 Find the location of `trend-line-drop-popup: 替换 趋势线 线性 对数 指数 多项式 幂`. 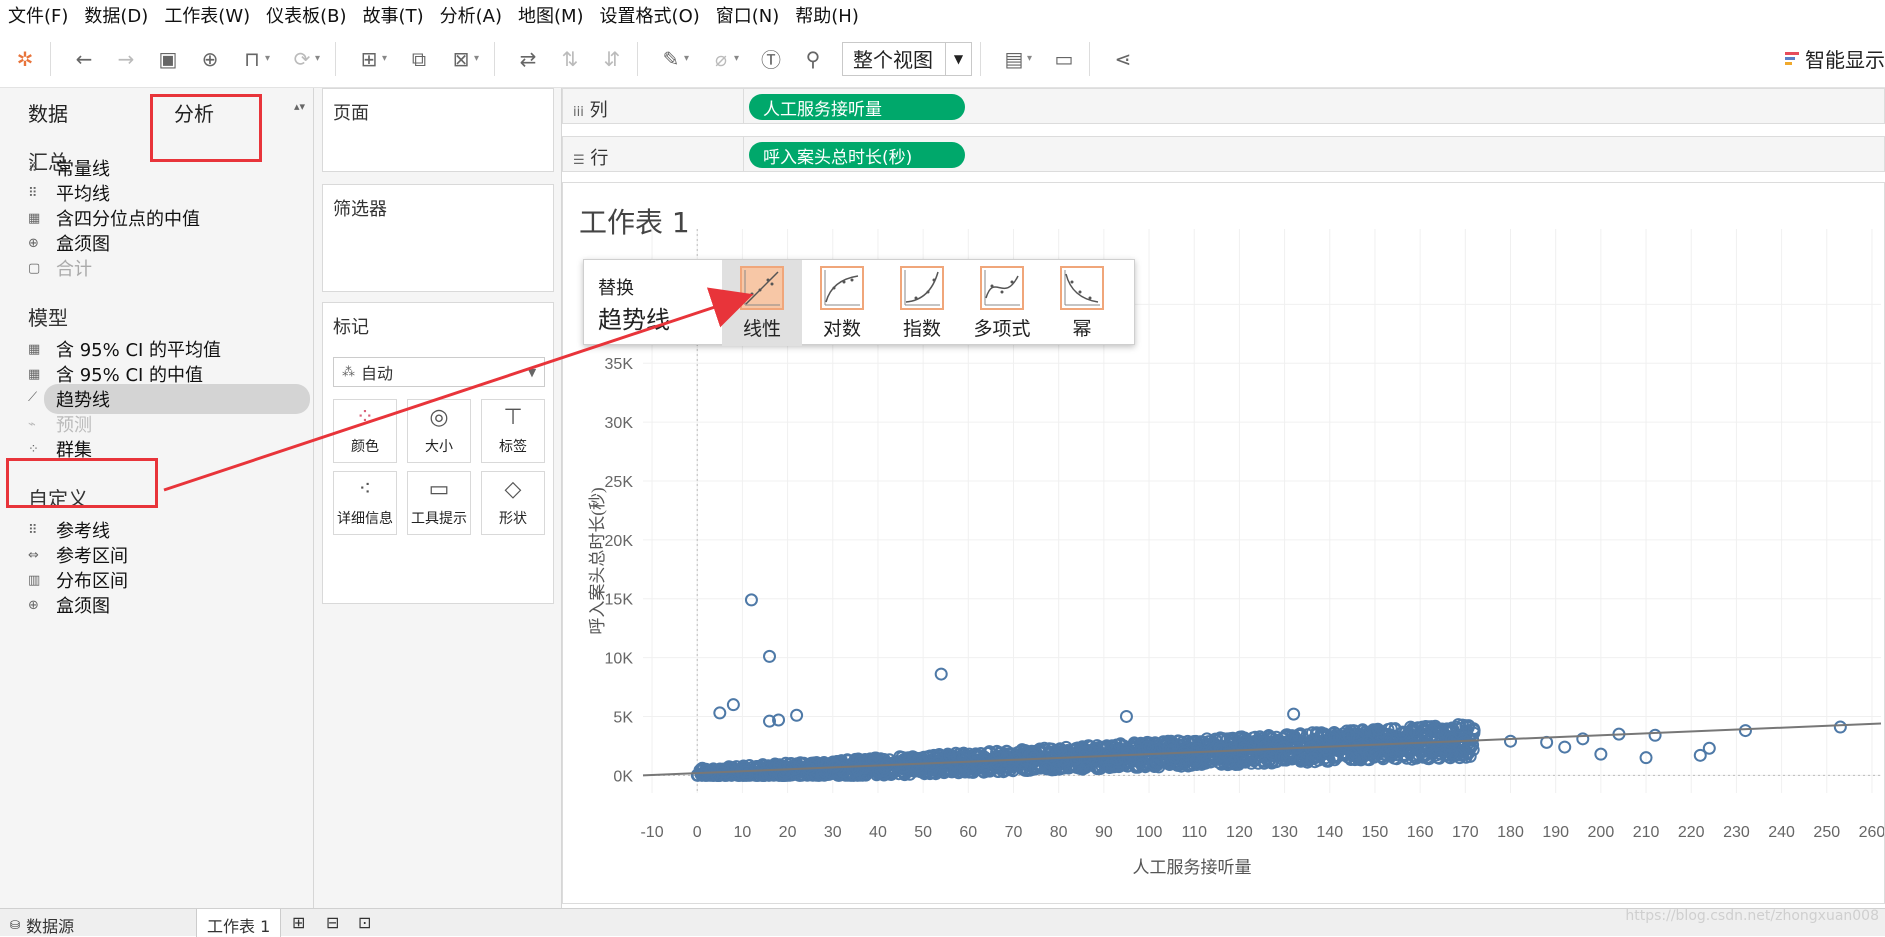

trend-line-drop-popup: 替换 趋势线 线性 对数 指数 多项式 幂 is located at coordinates (859, 302).